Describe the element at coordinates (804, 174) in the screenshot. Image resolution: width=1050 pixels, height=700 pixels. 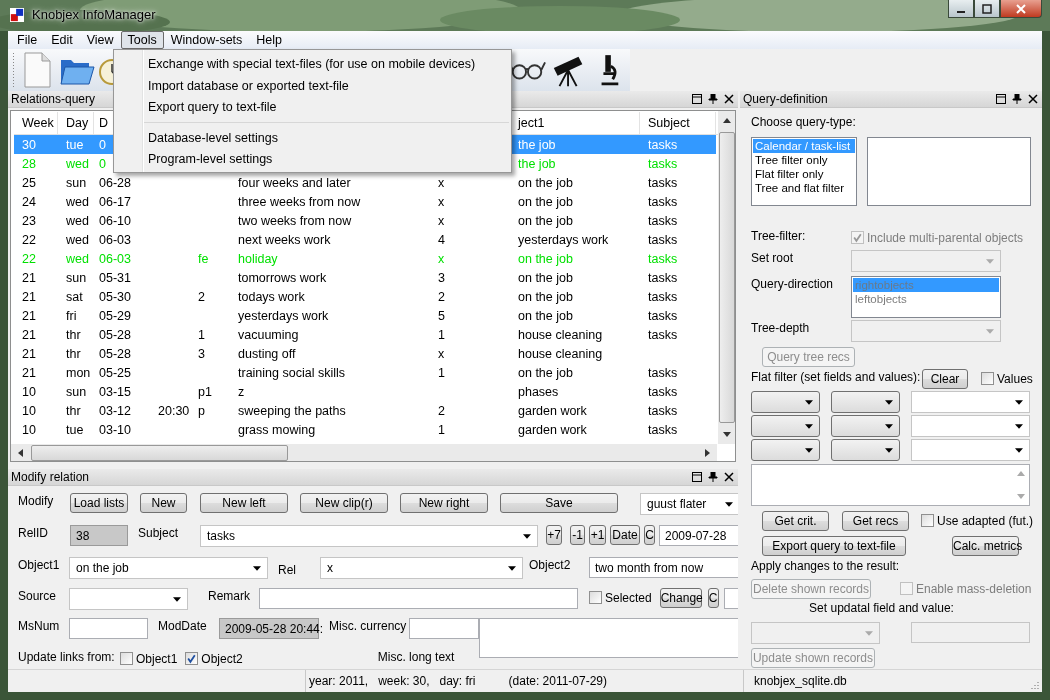
I see `list-item: Flat filter only` at that location.